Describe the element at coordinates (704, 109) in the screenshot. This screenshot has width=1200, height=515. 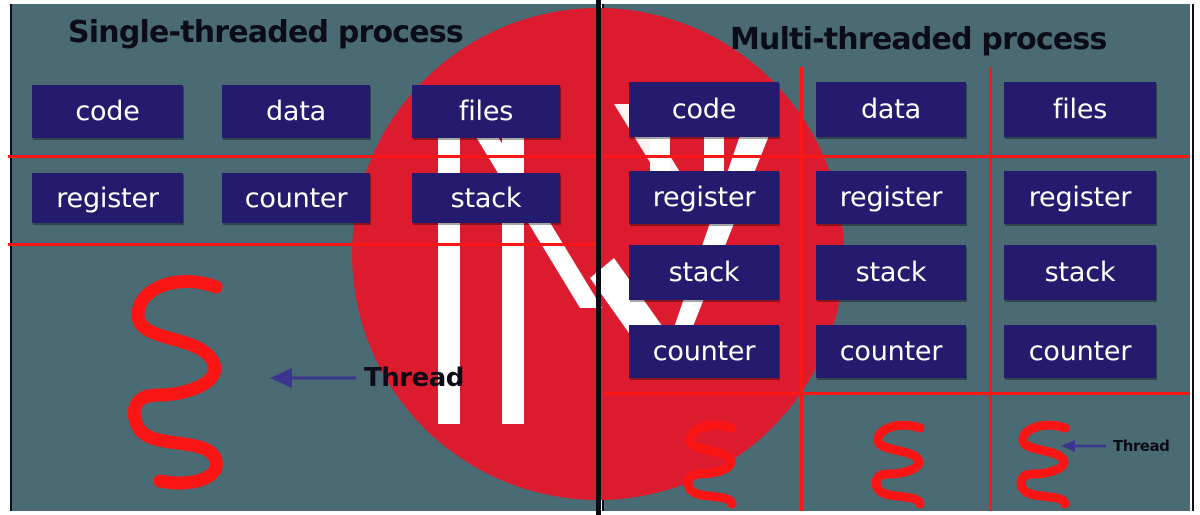
I see `box-right-code: code` at that location.